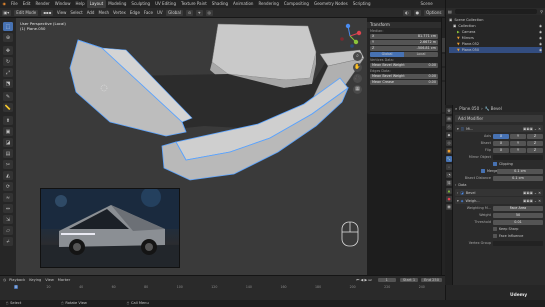  Describe the element at coordinates (8, 61) in the screenshot. I see `rotate-tool-icon: ↻` at that location.